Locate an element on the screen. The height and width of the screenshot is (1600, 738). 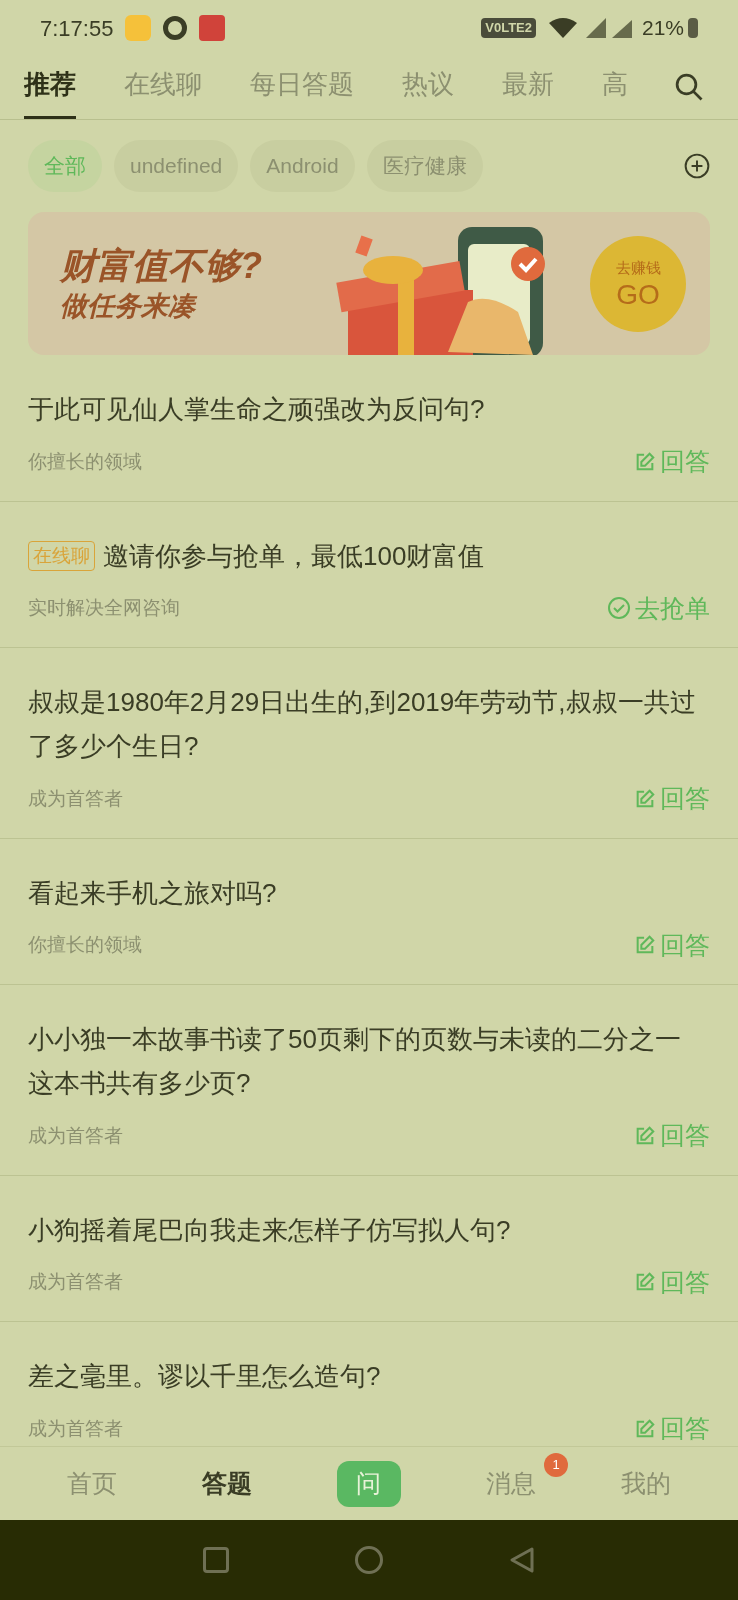
question-title: 于此可见仙人掌生命之顽强改为反问句? is located at coordinates (256, 409).